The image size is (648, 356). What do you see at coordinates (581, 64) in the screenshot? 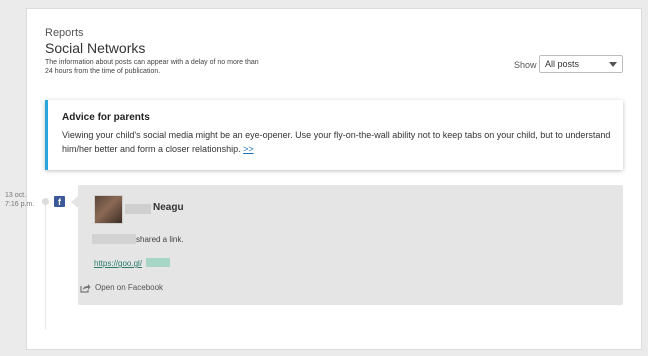
I see `show-filter-select: All posts` at bounding box center [581, 64].